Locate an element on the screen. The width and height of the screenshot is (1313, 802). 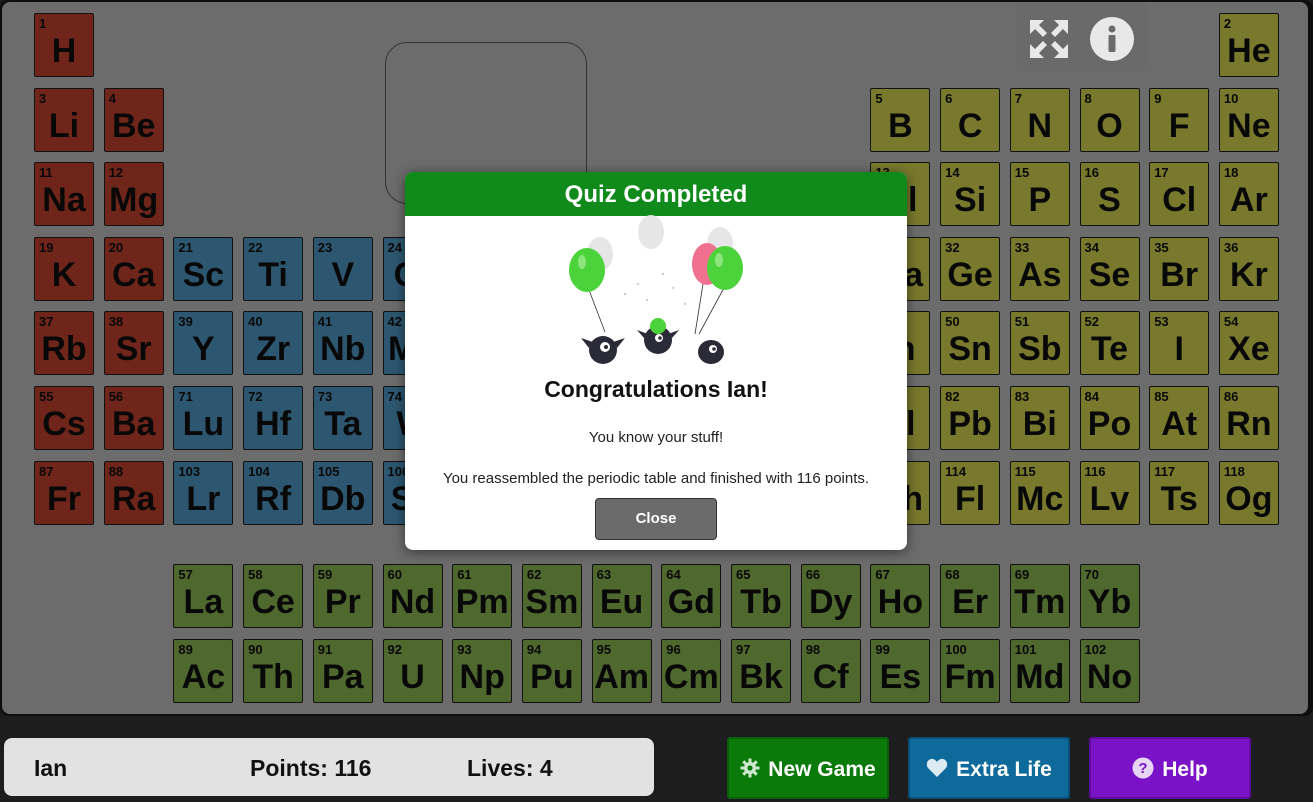
element-tile: 63 Eu is located at coordinates (621, 596).